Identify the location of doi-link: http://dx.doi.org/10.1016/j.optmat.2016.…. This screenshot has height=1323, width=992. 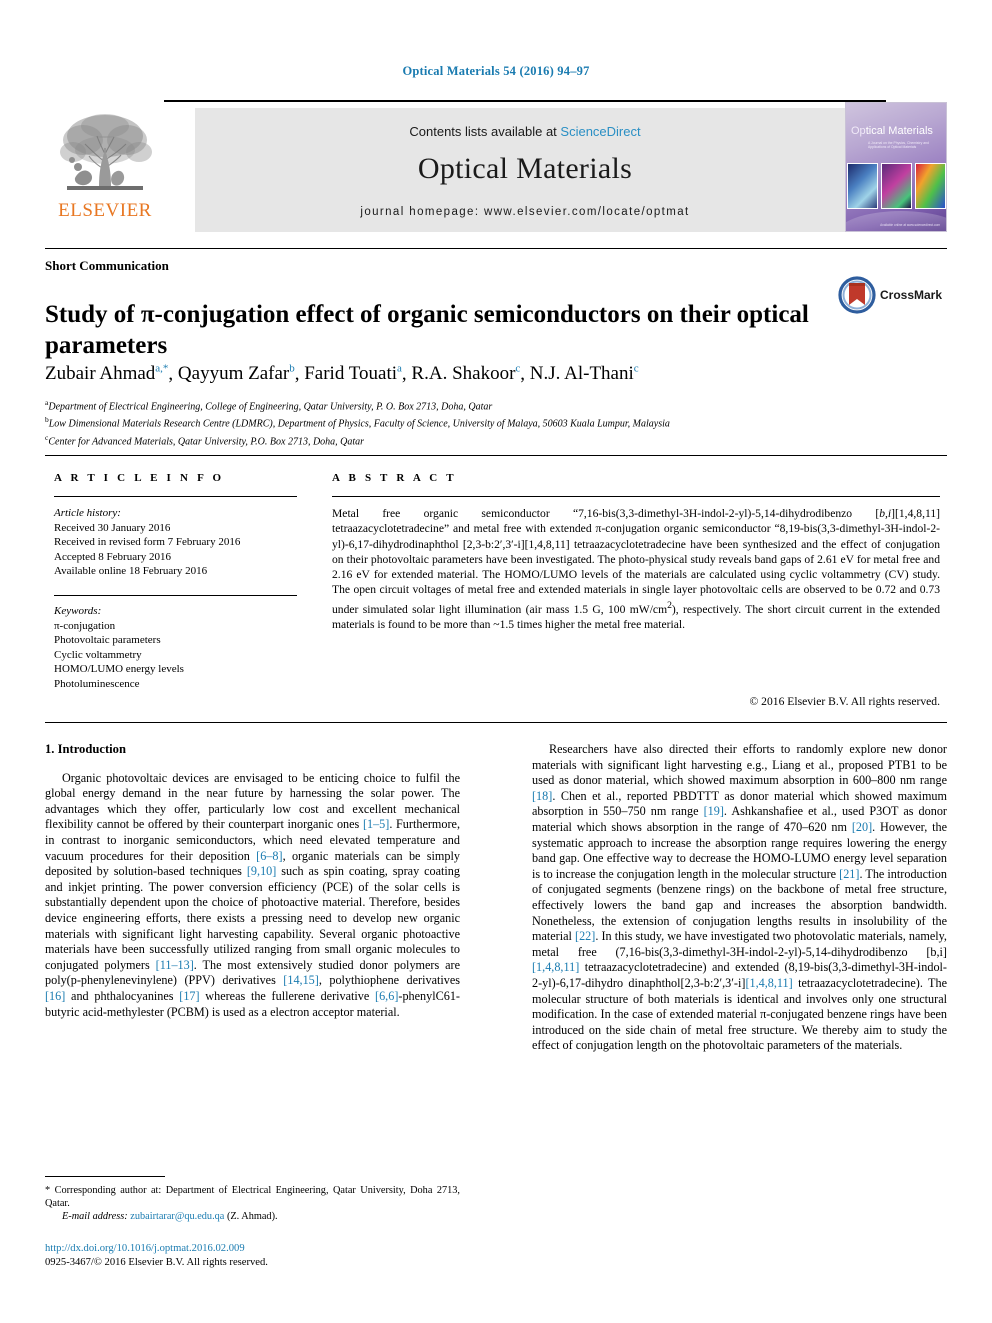
(255, 1249).